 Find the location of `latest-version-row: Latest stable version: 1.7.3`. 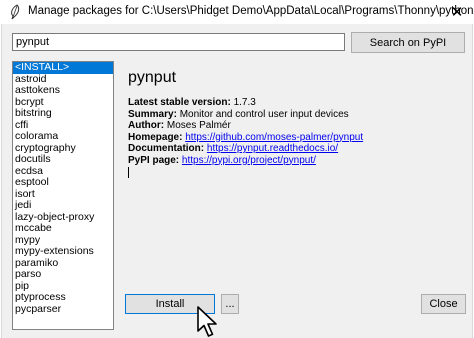

latest-version-row: Latest stable version: 1.7.3 is located at coordinates (245, 103).